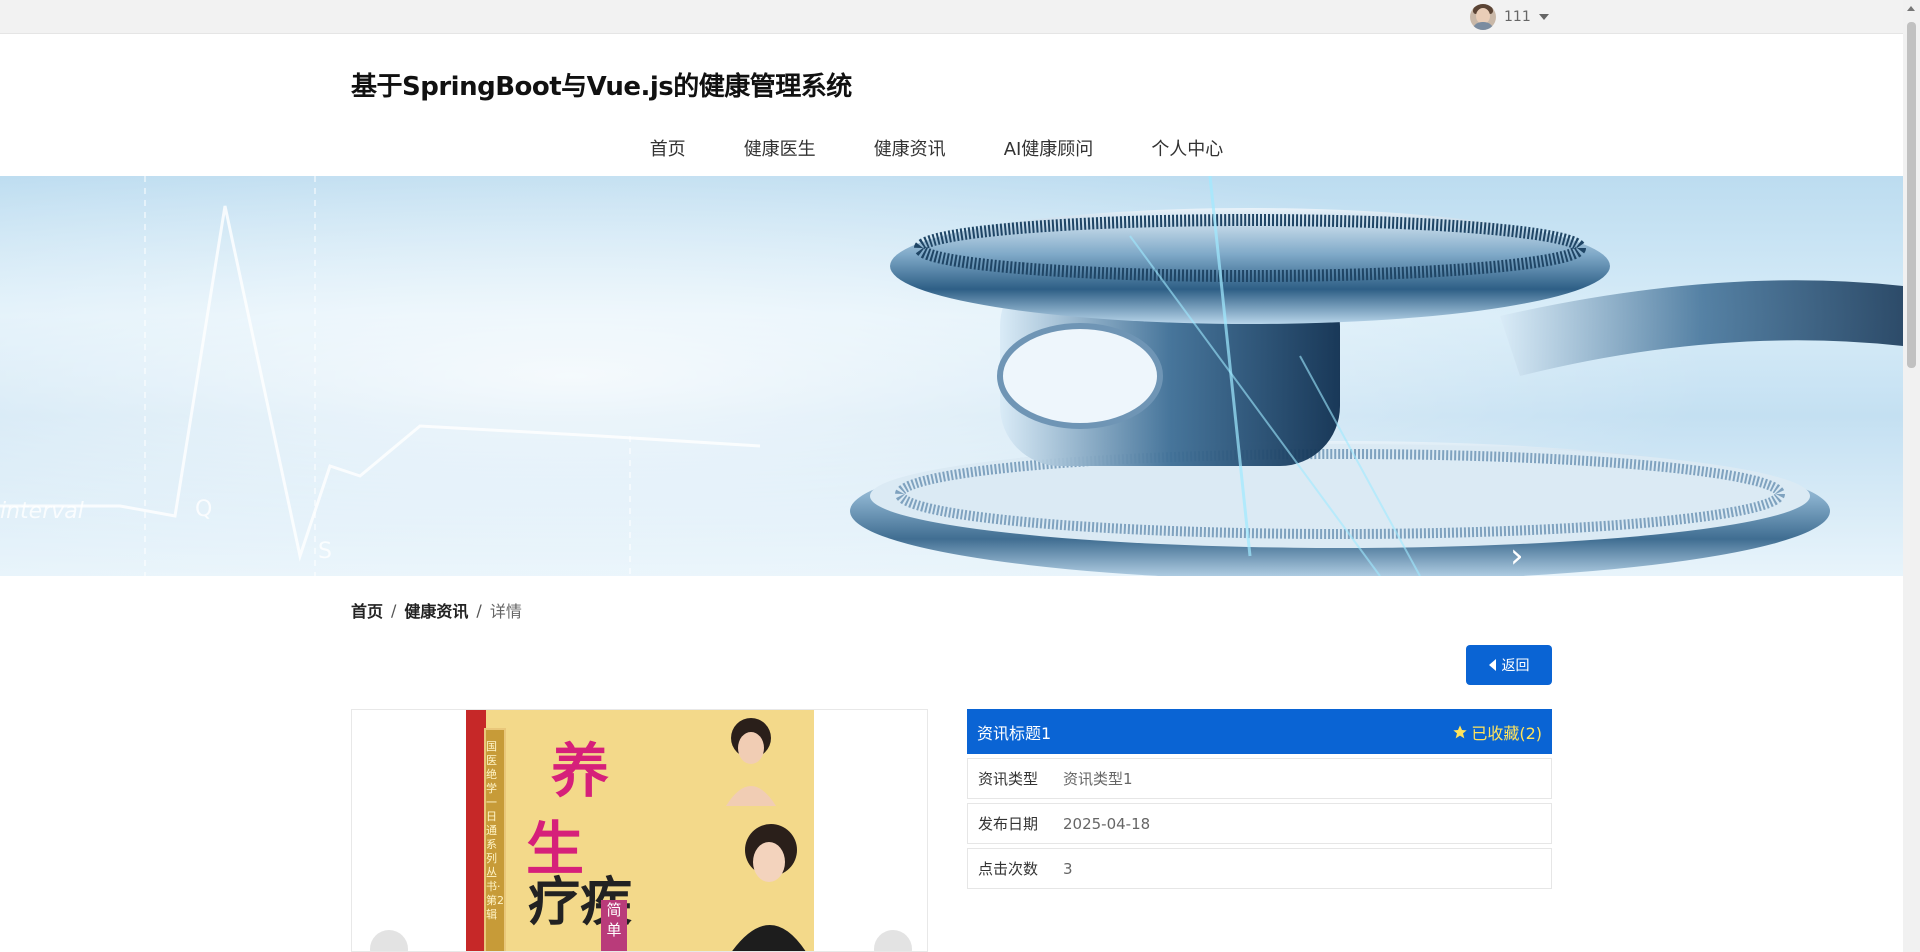  Describe the element at coordinates (1517, 17) in the screenshot. I see `username: 111` at that location.